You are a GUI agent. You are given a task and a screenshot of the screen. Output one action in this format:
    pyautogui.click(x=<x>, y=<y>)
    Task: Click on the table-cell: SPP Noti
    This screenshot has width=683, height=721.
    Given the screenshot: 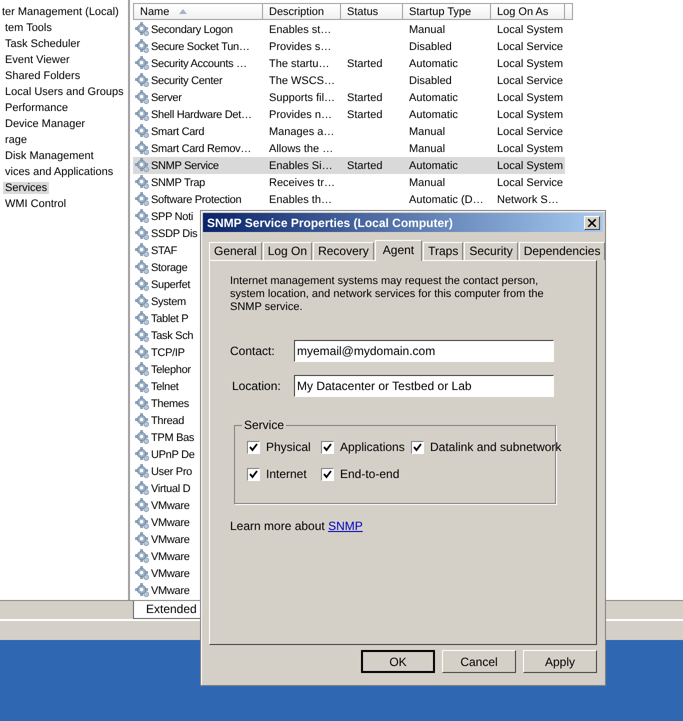 What is the action you would take?
    pyautogui.click(x=172, y=216)
    